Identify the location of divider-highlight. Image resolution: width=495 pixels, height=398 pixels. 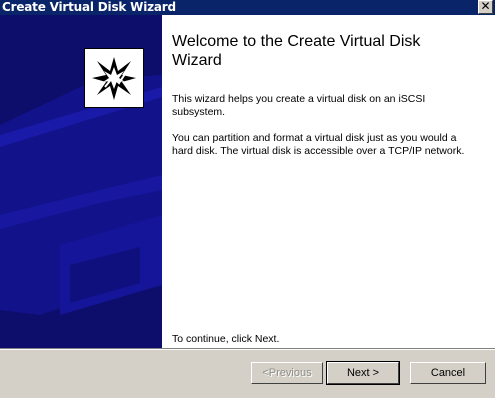
(247, 349).